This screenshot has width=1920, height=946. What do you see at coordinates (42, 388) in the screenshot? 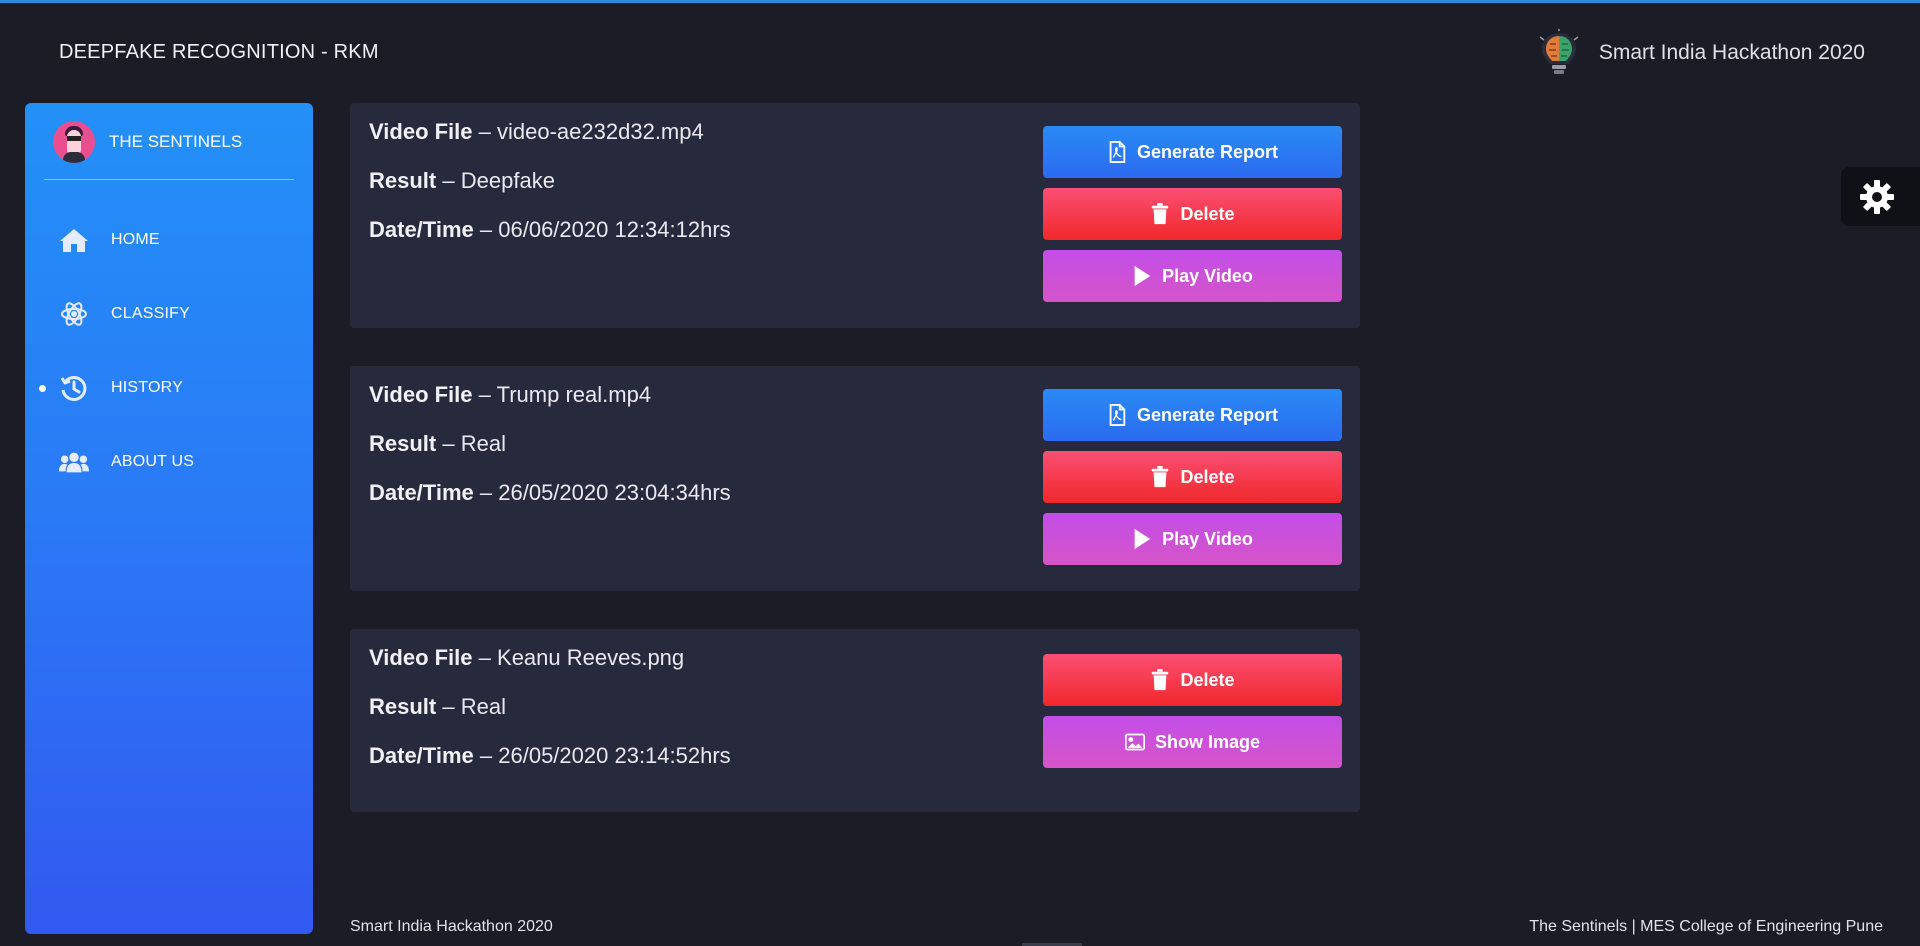
I see `active-indicator-dot` at bounding box center [42, 388].